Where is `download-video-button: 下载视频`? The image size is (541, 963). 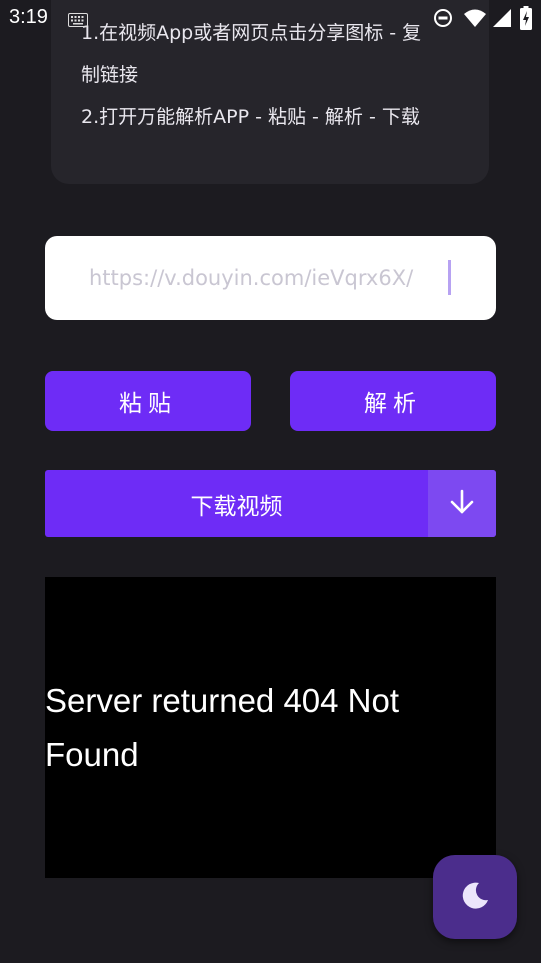 download-video-button: 下载视频 is located at coordinates (236, 503).